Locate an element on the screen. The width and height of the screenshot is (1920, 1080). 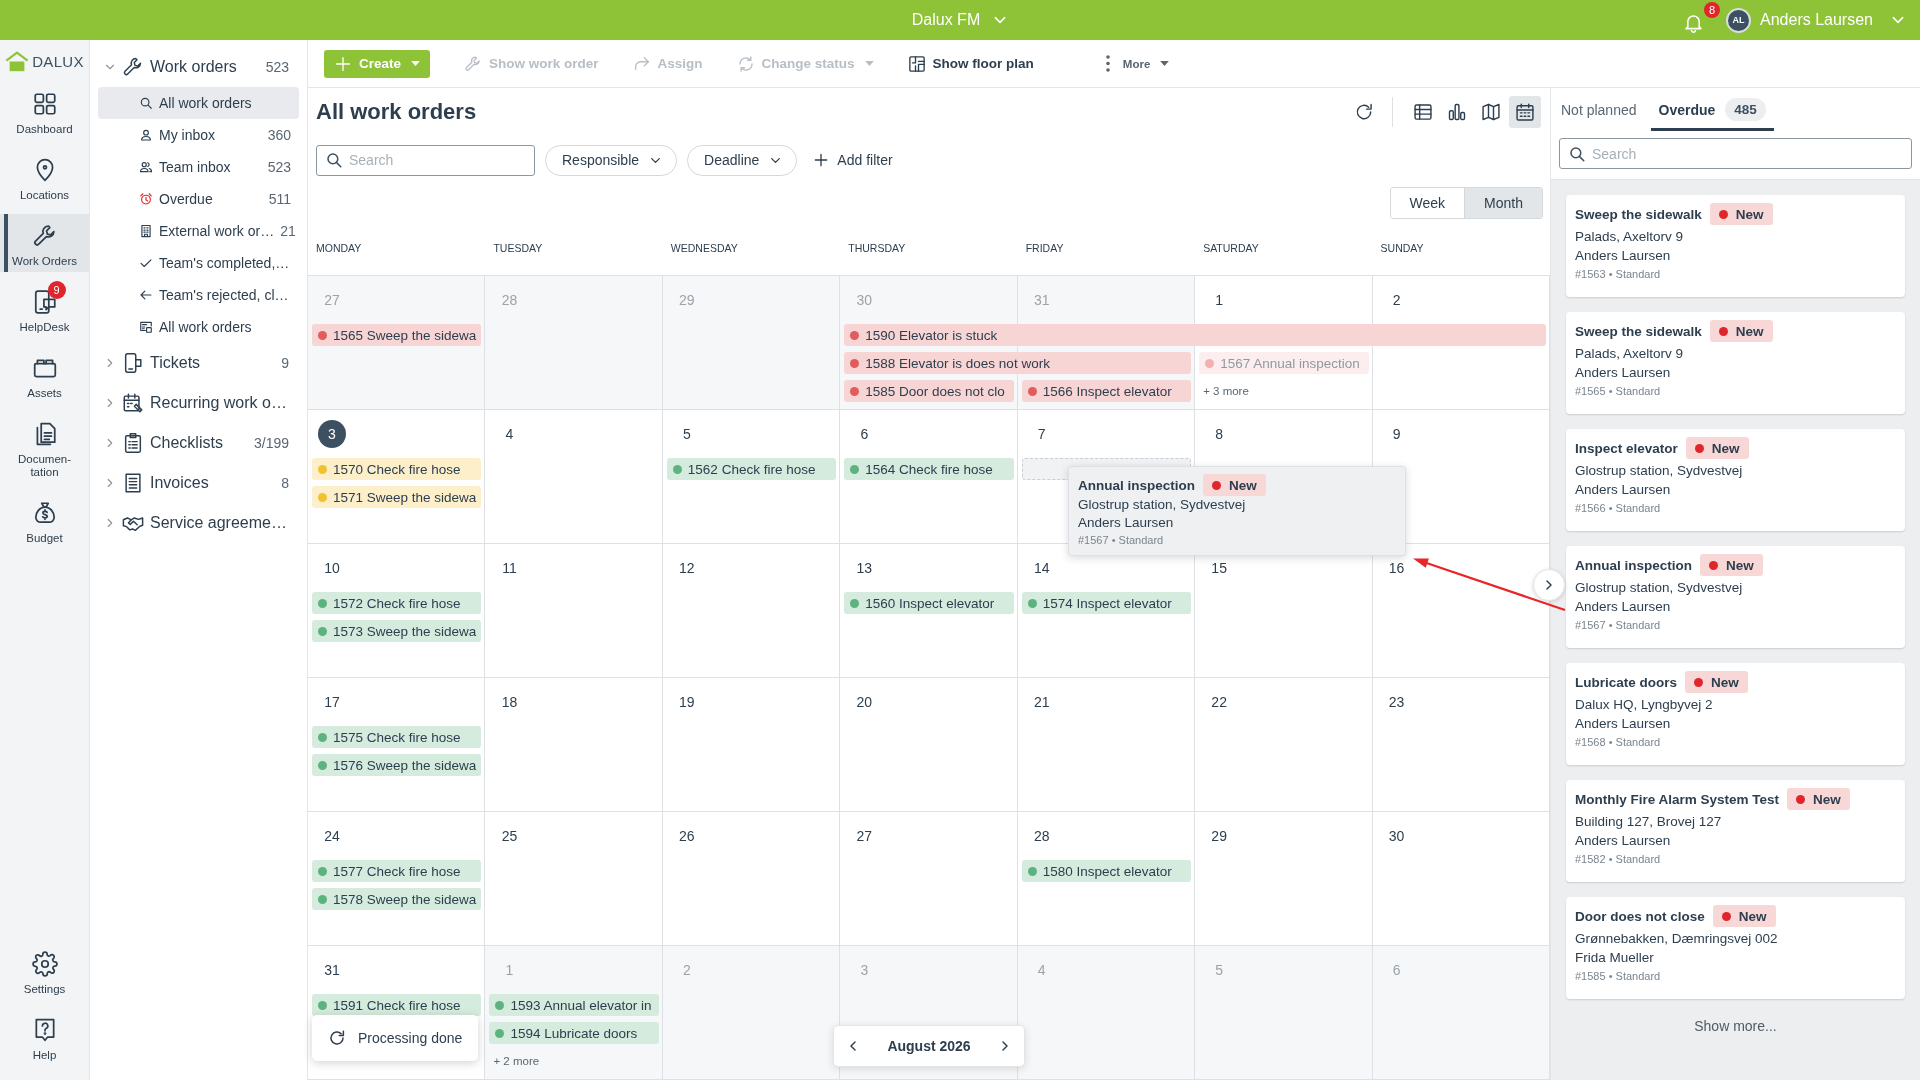
date-number: 9 is located at coordinates (1396, 434).